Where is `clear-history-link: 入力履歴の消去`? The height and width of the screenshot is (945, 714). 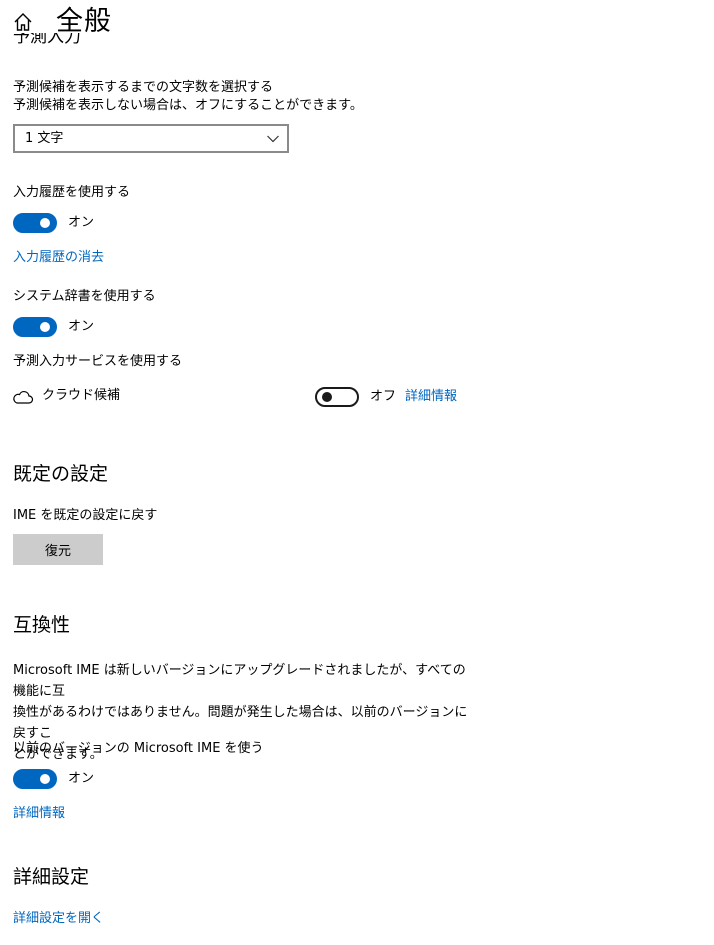
clear-history-link: 入力履歴の消去 is located at coordinates (58, 258).